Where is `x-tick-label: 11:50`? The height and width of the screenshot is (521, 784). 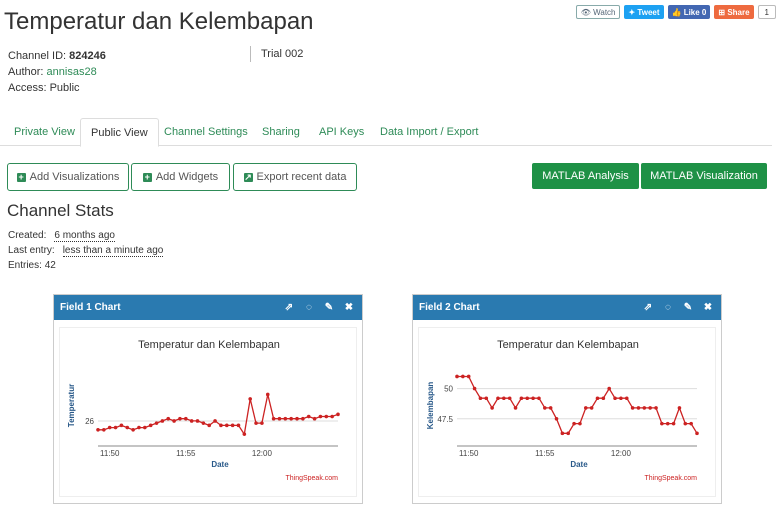
x-tick-label: 11:50 is located at coordinates (110, 453).